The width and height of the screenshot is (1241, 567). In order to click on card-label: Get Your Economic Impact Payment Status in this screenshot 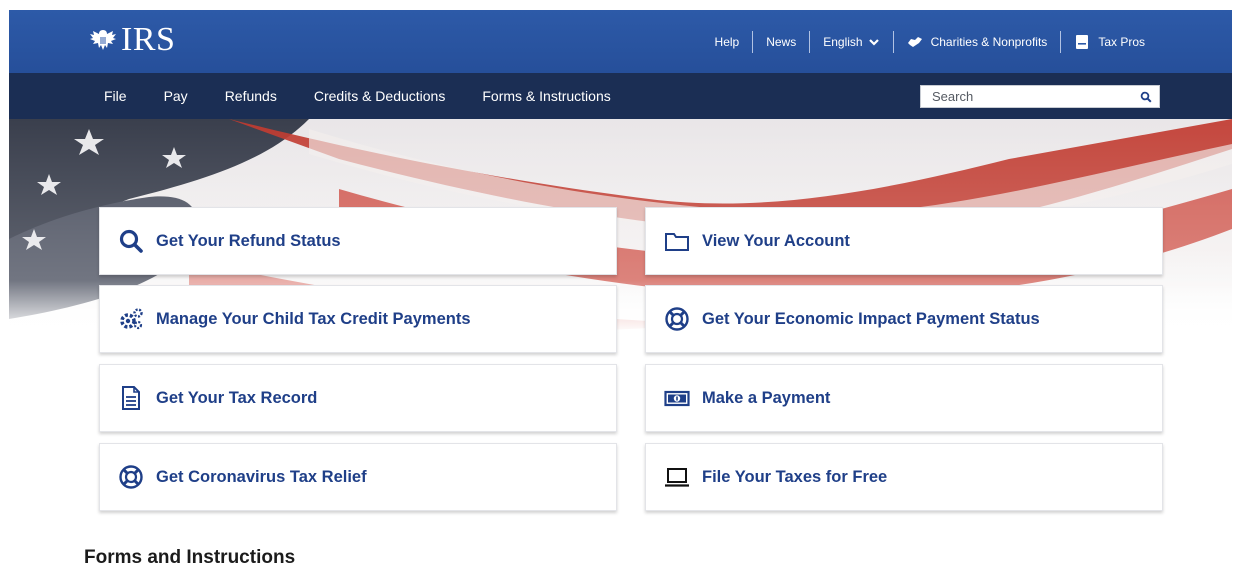, I will do `click(871, 318)`.